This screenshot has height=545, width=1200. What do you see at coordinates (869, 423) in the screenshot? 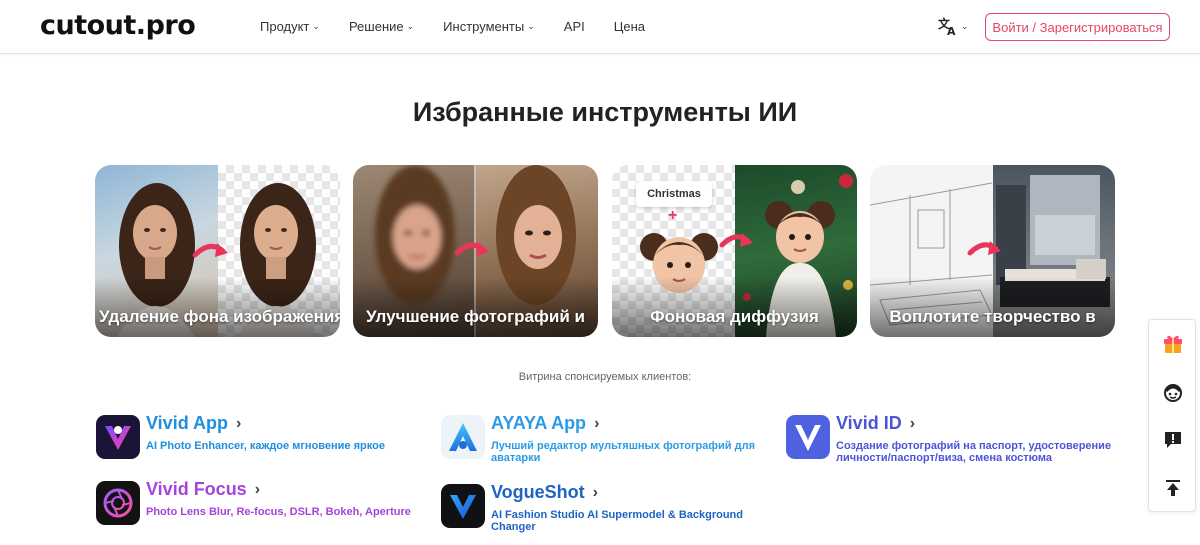
I see `app-name: Vivid ID` at bounding box center [869, 423].